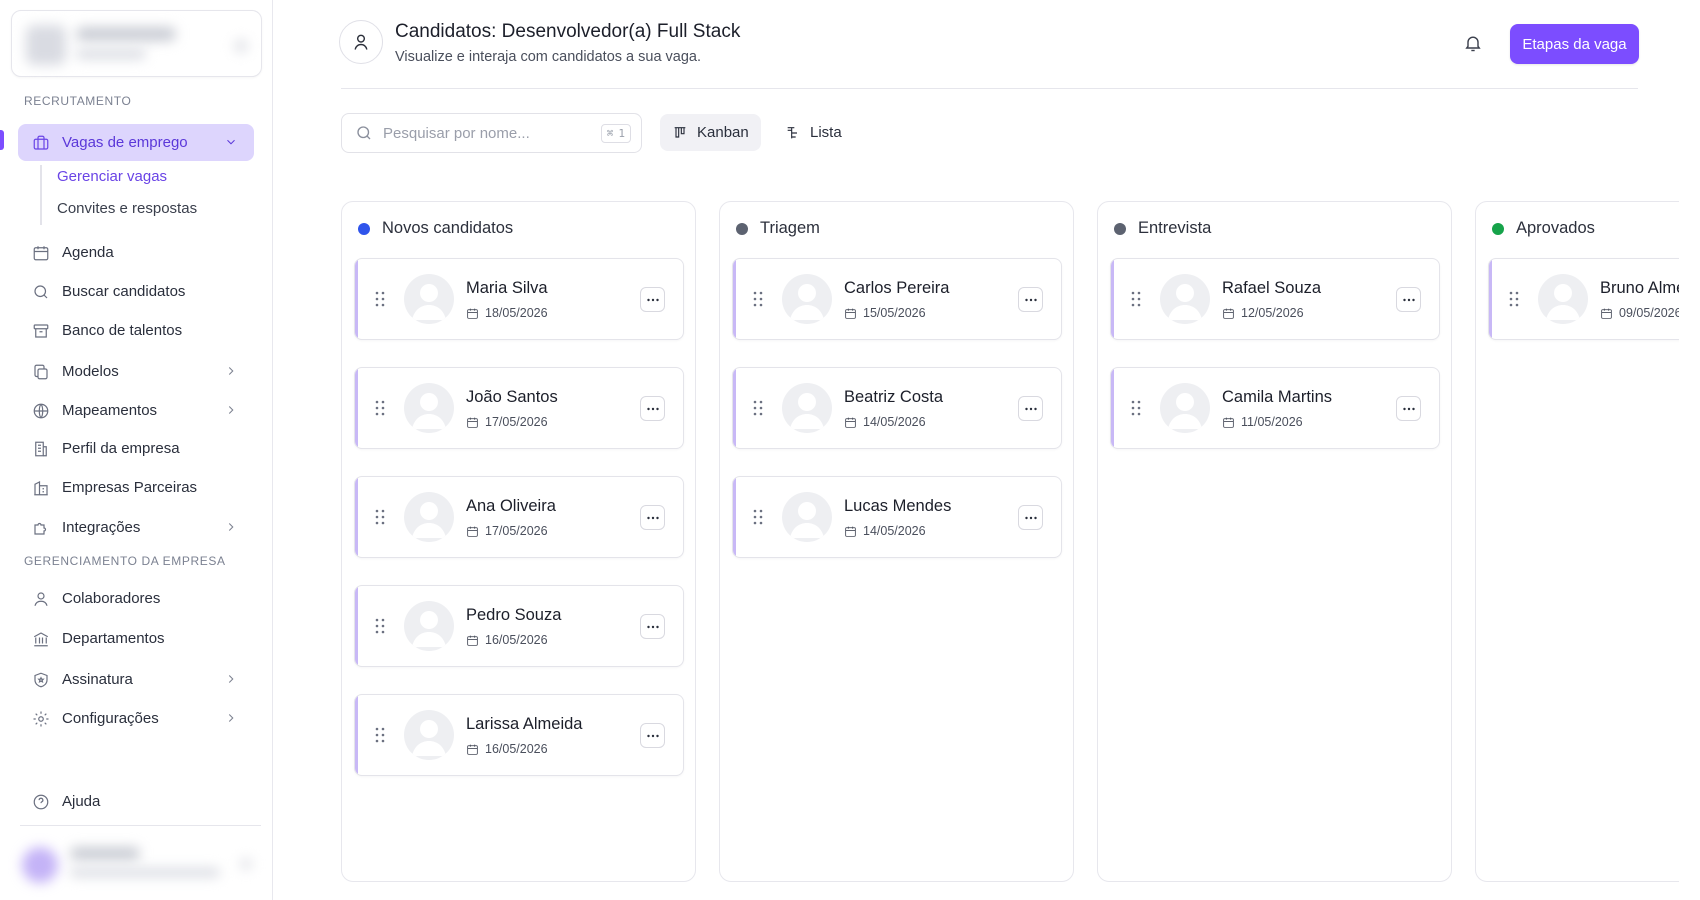 The height and width of the screenshot is (900, 1700). Describe the element at coordinates (41, 802) in the screenshot. I see `help-circle-icon` at that location.